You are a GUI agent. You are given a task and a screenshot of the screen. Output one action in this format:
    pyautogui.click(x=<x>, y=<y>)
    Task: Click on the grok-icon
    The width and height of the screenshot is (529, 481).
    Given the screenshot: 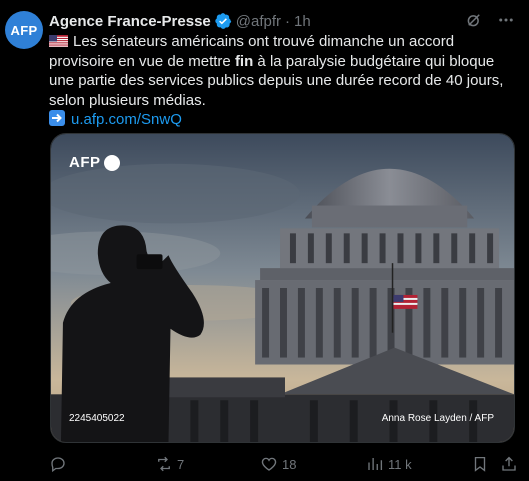 What is the action you would take?
    pyautogui.click(x=474, y=20)
    